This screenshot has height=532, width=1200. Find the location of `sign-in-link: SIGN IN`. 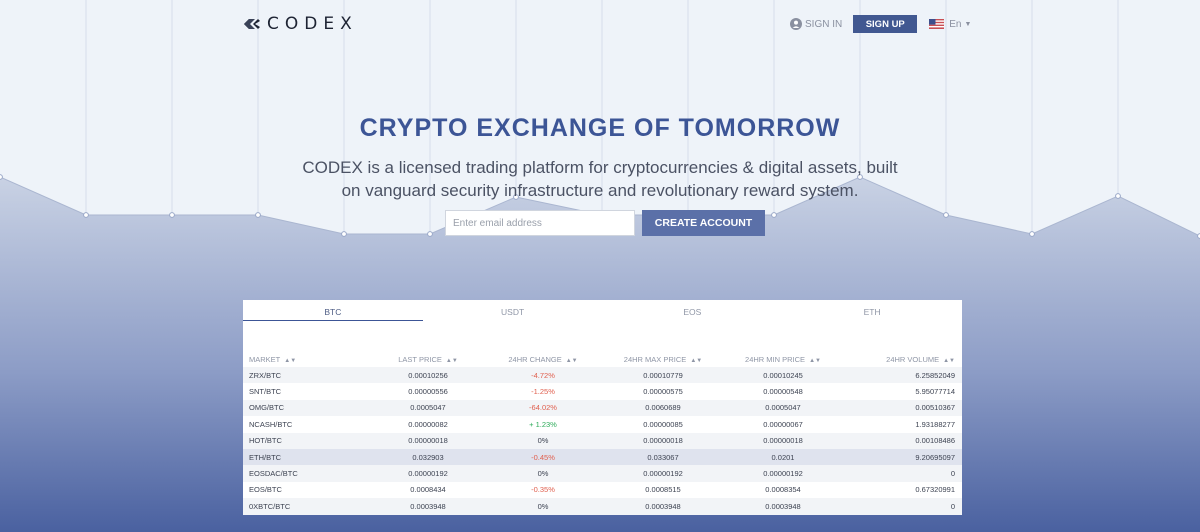

sign-in-link: SIGN IN is located at coordinates (816, 24).